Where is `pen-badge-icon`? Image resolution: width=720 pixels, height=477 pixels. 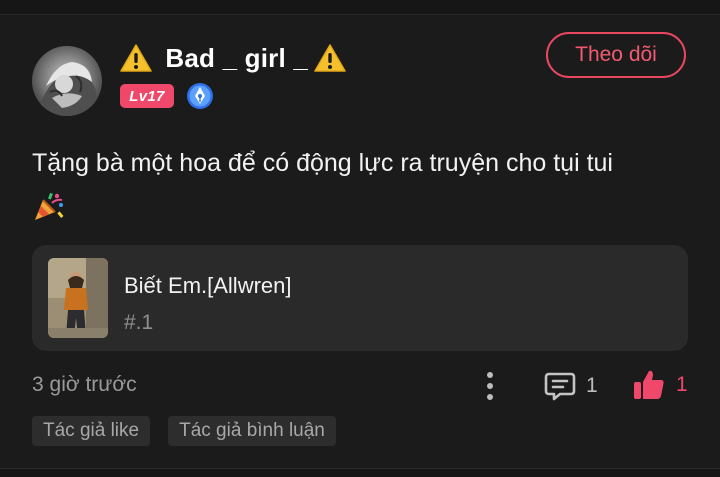
pen-badge-icon is located at coordinates (200, 96).